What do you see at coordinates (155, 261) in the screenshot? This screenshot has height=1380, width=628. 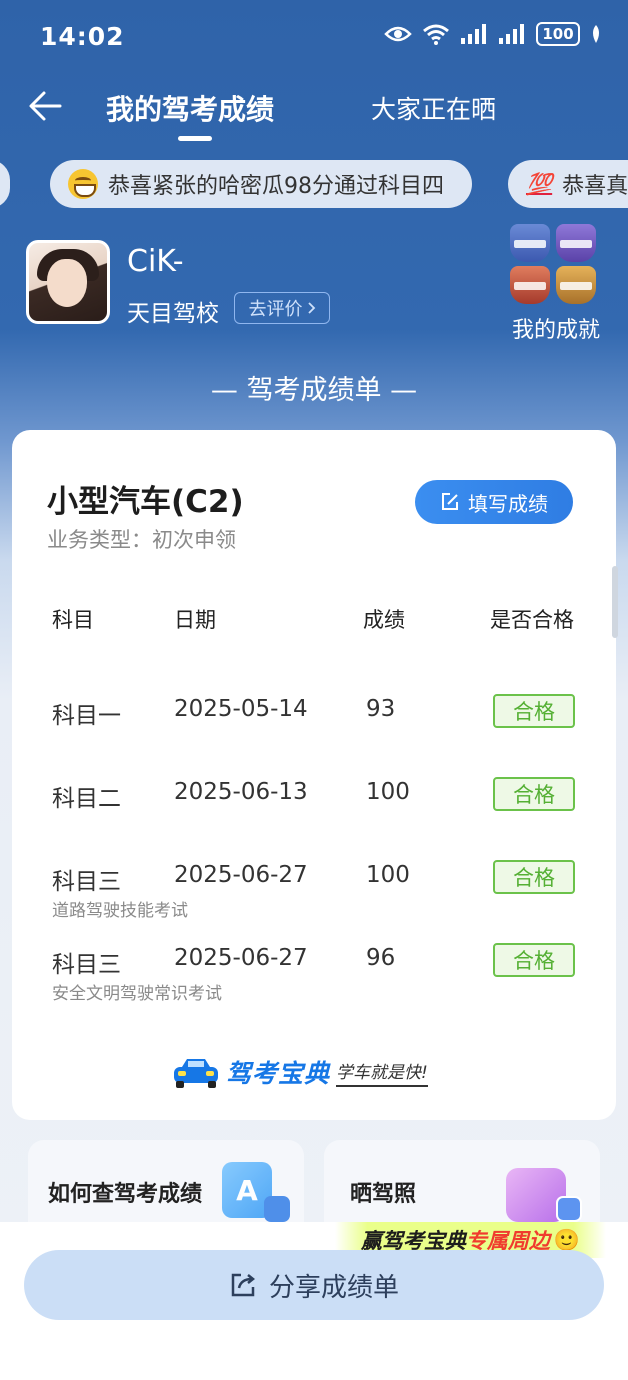 I see `user-name: CiK-` at bounding box center [155, 261].